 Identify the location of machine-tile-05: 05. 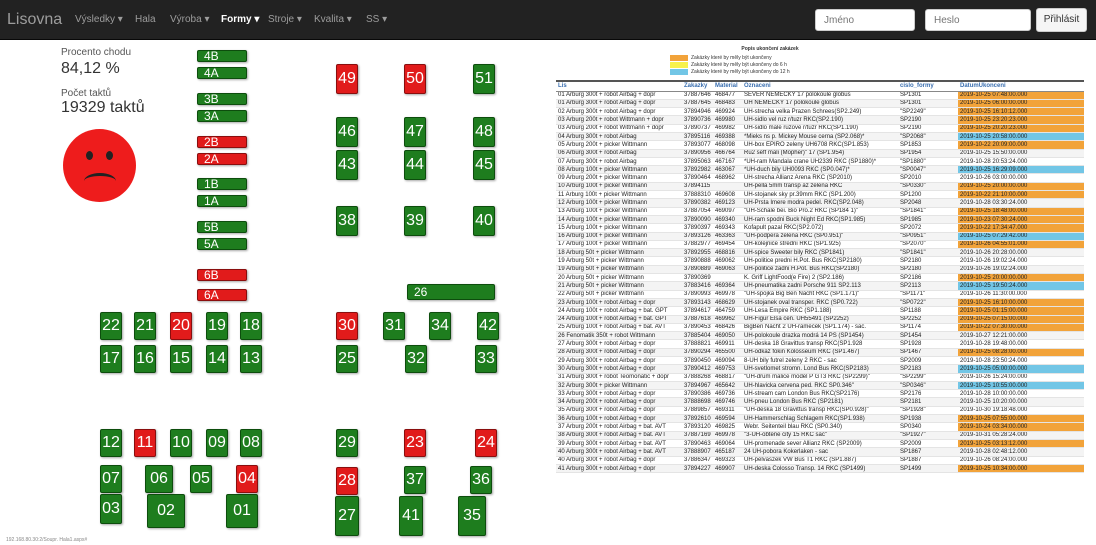
(201, 479).